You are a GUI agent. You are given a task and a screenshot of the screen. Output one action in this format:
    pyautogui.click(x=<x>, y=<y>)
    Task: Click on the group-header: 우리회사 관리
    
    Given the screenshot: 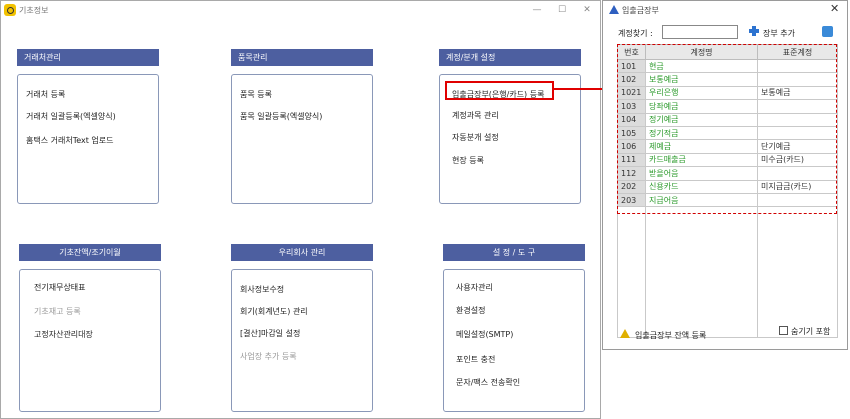 What is the action you would take?
    pyautogui.click(x=302, y=252)
    